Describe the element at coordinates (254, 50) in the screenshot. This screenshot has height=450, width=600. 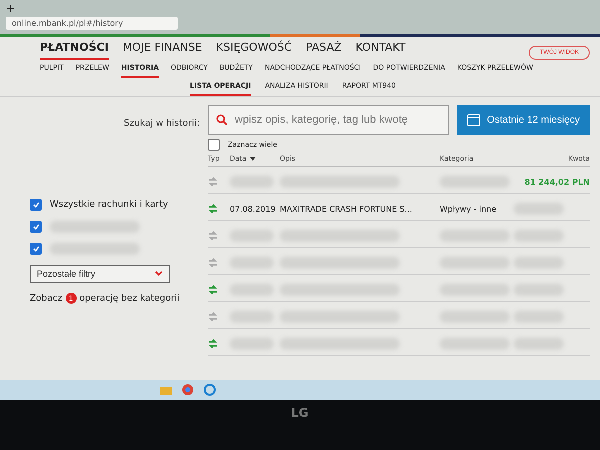
I see `main-nav-tab: KSIĘGOWOŚĆ` at that location.